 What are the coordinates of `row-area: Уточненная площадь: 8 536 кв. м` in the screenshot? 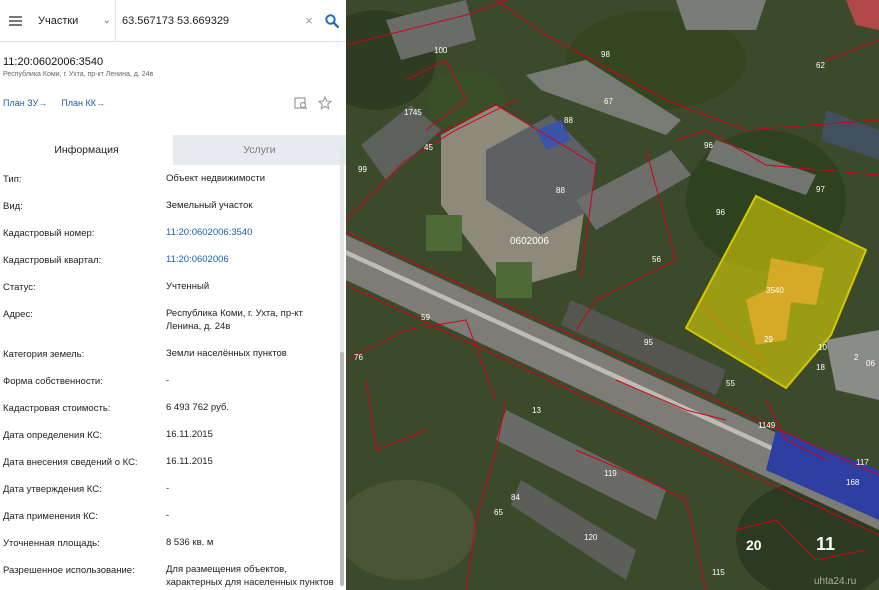 It's located at (173, 542).